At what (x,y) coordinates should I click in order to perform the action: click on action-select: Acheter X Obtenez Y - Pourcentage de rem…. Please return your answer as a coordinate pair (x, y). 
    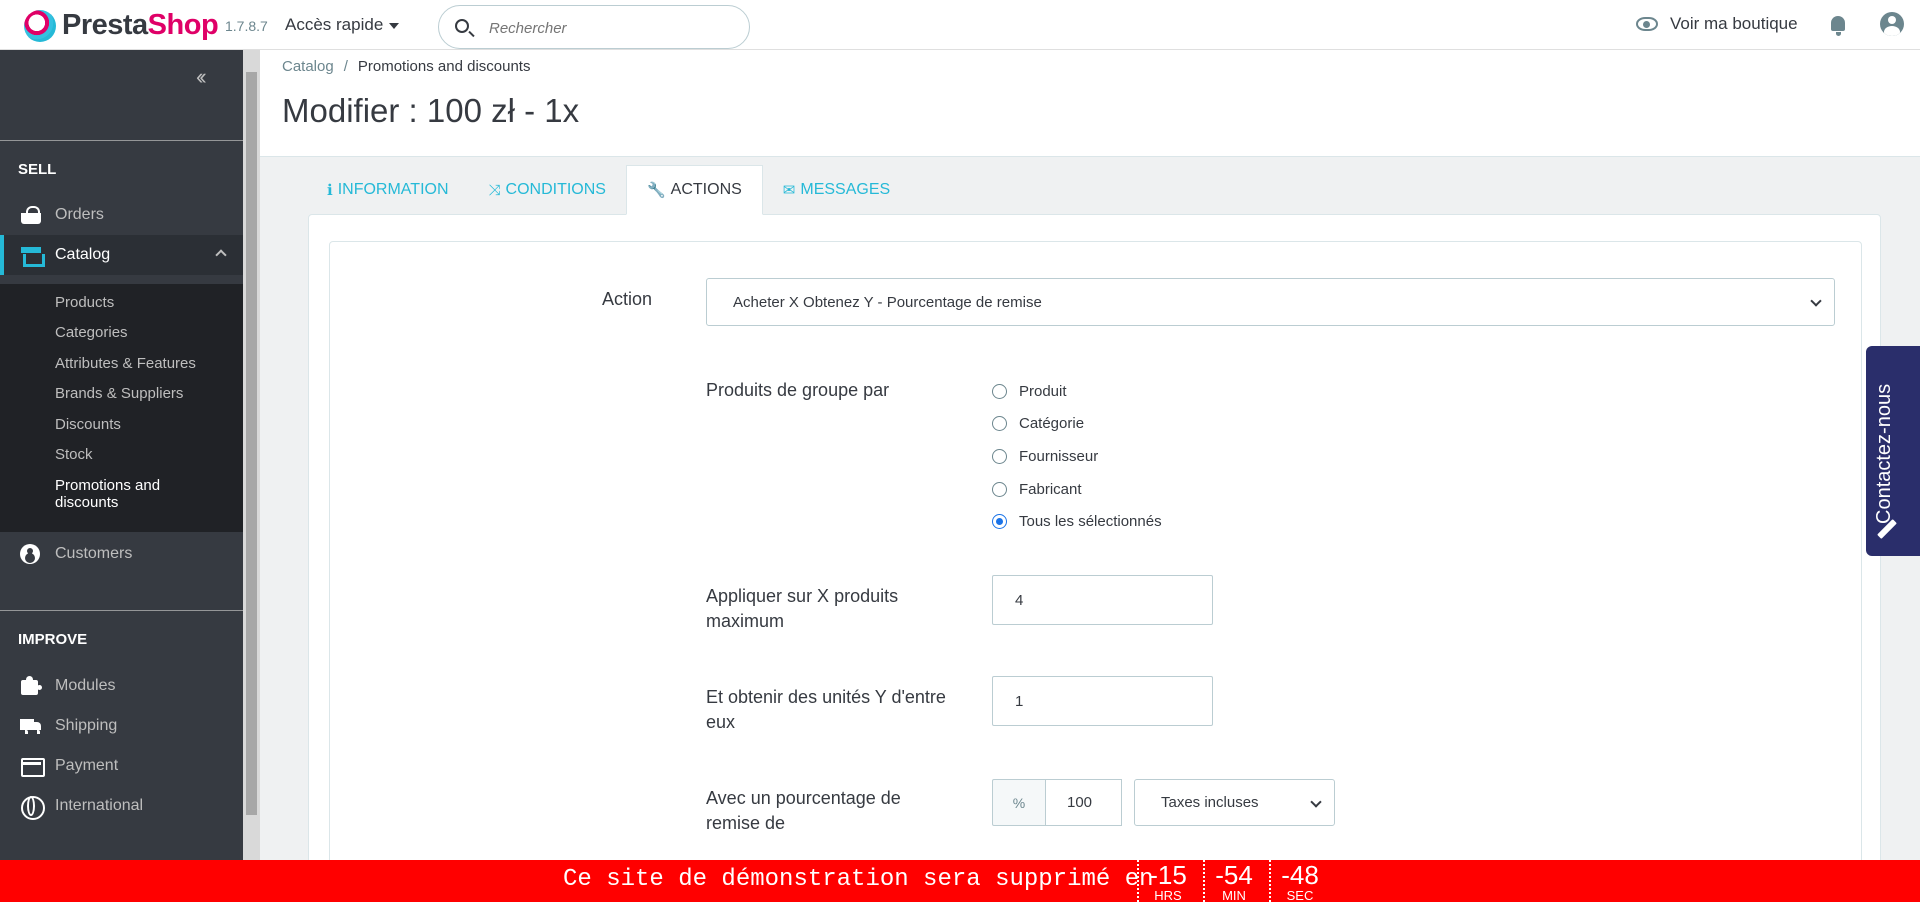
    Looking at the image, I should click on (1270, 302).